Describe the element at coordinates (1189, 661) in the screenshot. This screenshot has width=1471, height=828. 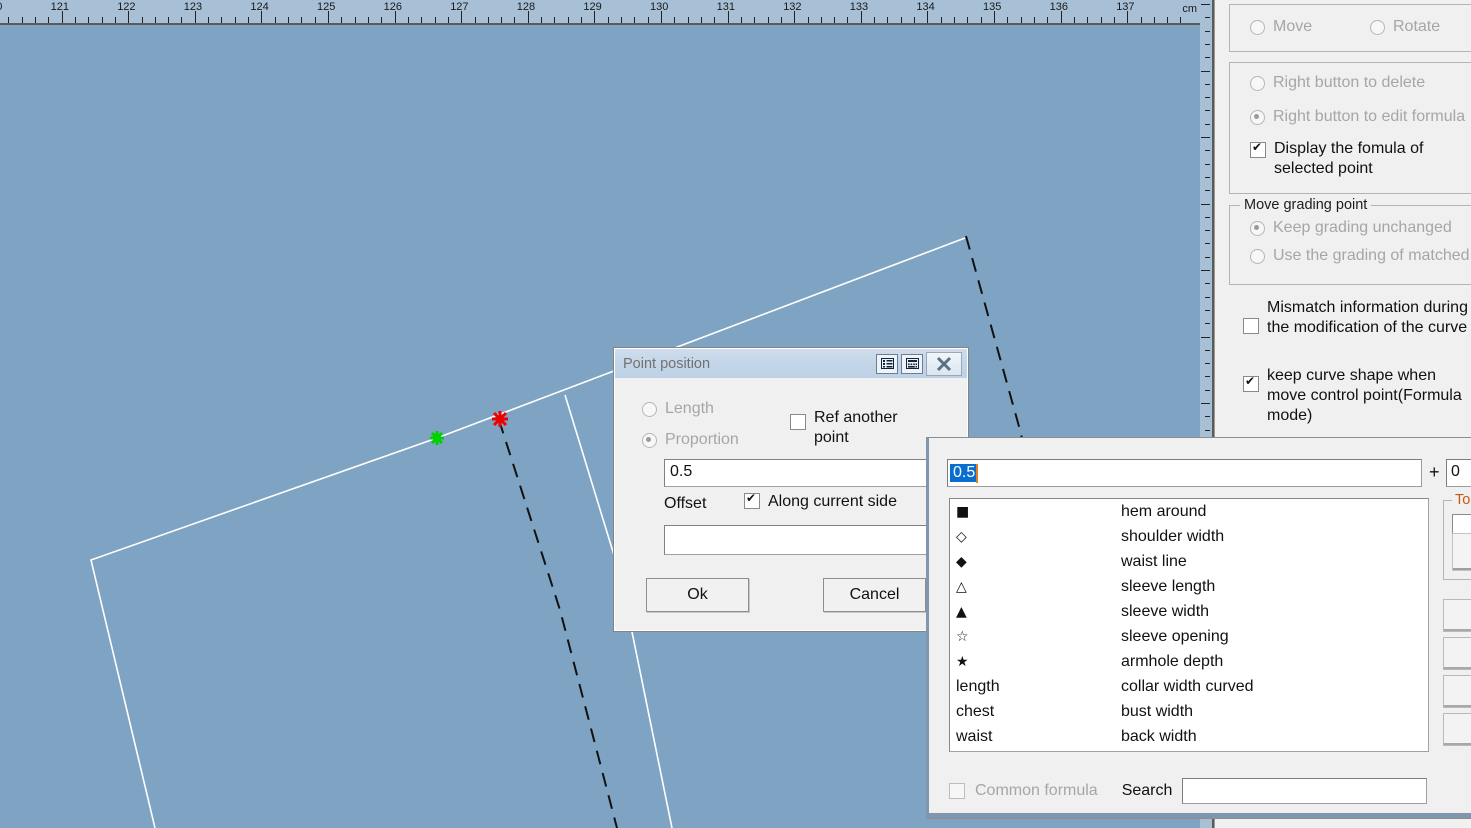
I see `list-item: ★ armhole depth` at that location.